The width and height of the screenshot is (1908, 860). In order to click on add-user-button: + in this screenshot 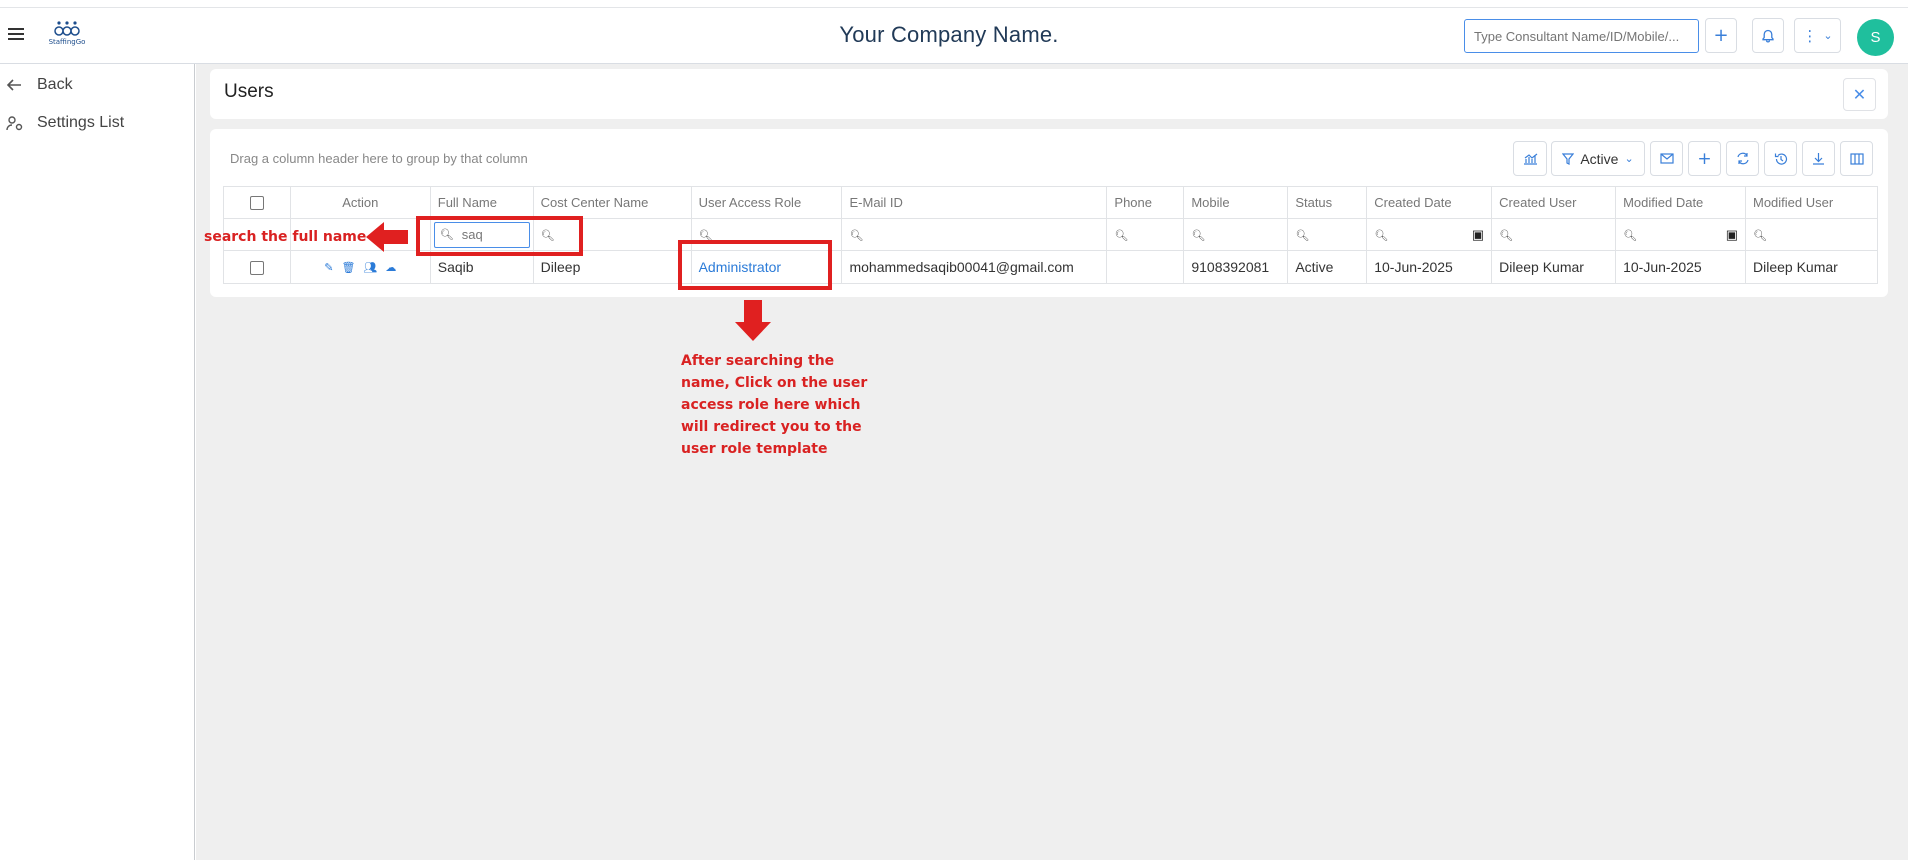, I will do `click(1704, 158)`.